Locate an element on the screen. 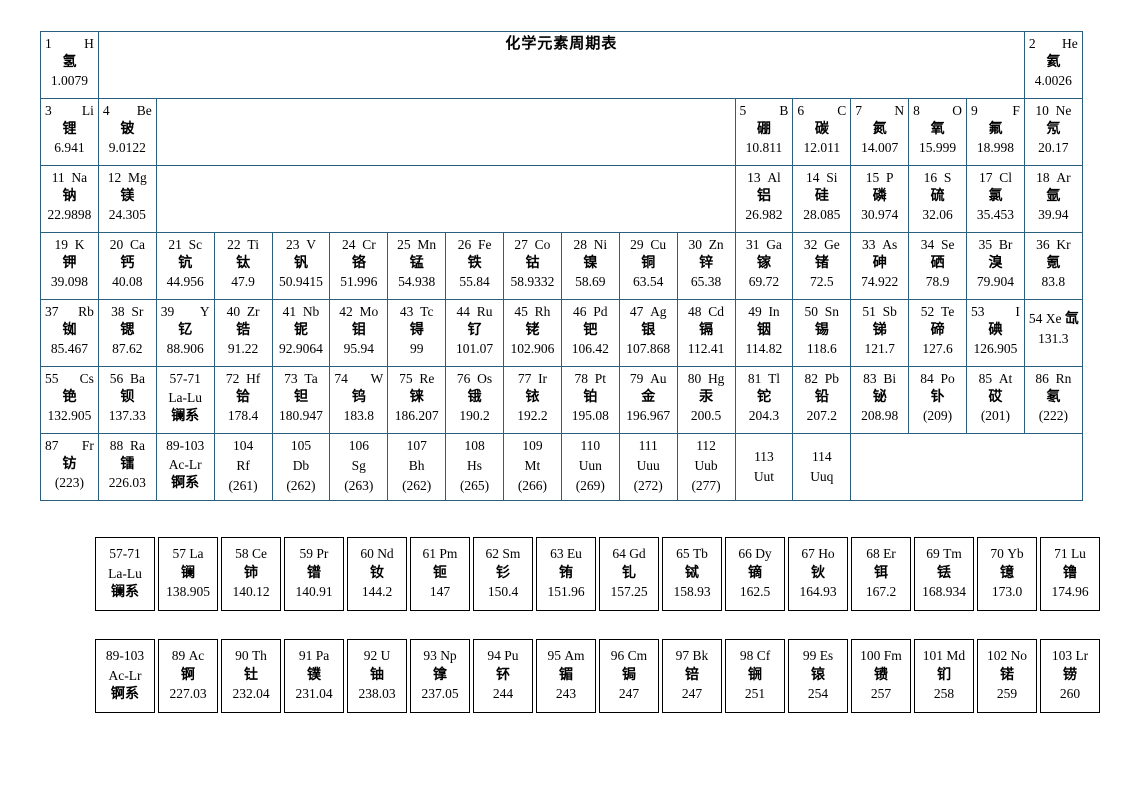 Image resolution: width=1122 pixels, height=793 pixels. element-cell: 69 Tm 铥 168.934 is located at coordinates (944, 574).